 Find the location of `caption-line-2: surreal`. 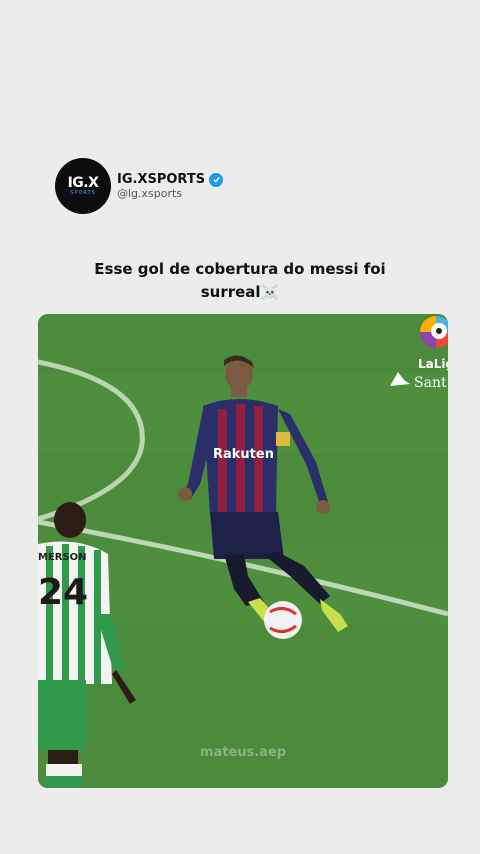

caption-line-2: surreal is located at coordinates (230, 292).